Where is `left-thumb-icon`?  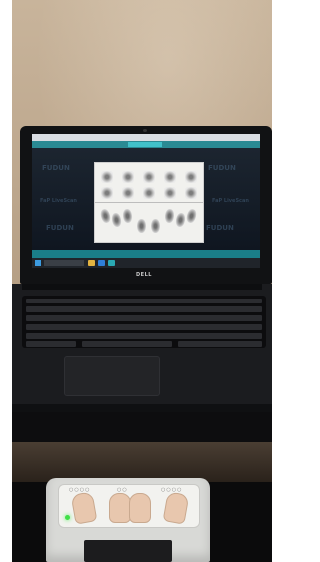 left-thumb-icon is located at coordinates (120, 508).